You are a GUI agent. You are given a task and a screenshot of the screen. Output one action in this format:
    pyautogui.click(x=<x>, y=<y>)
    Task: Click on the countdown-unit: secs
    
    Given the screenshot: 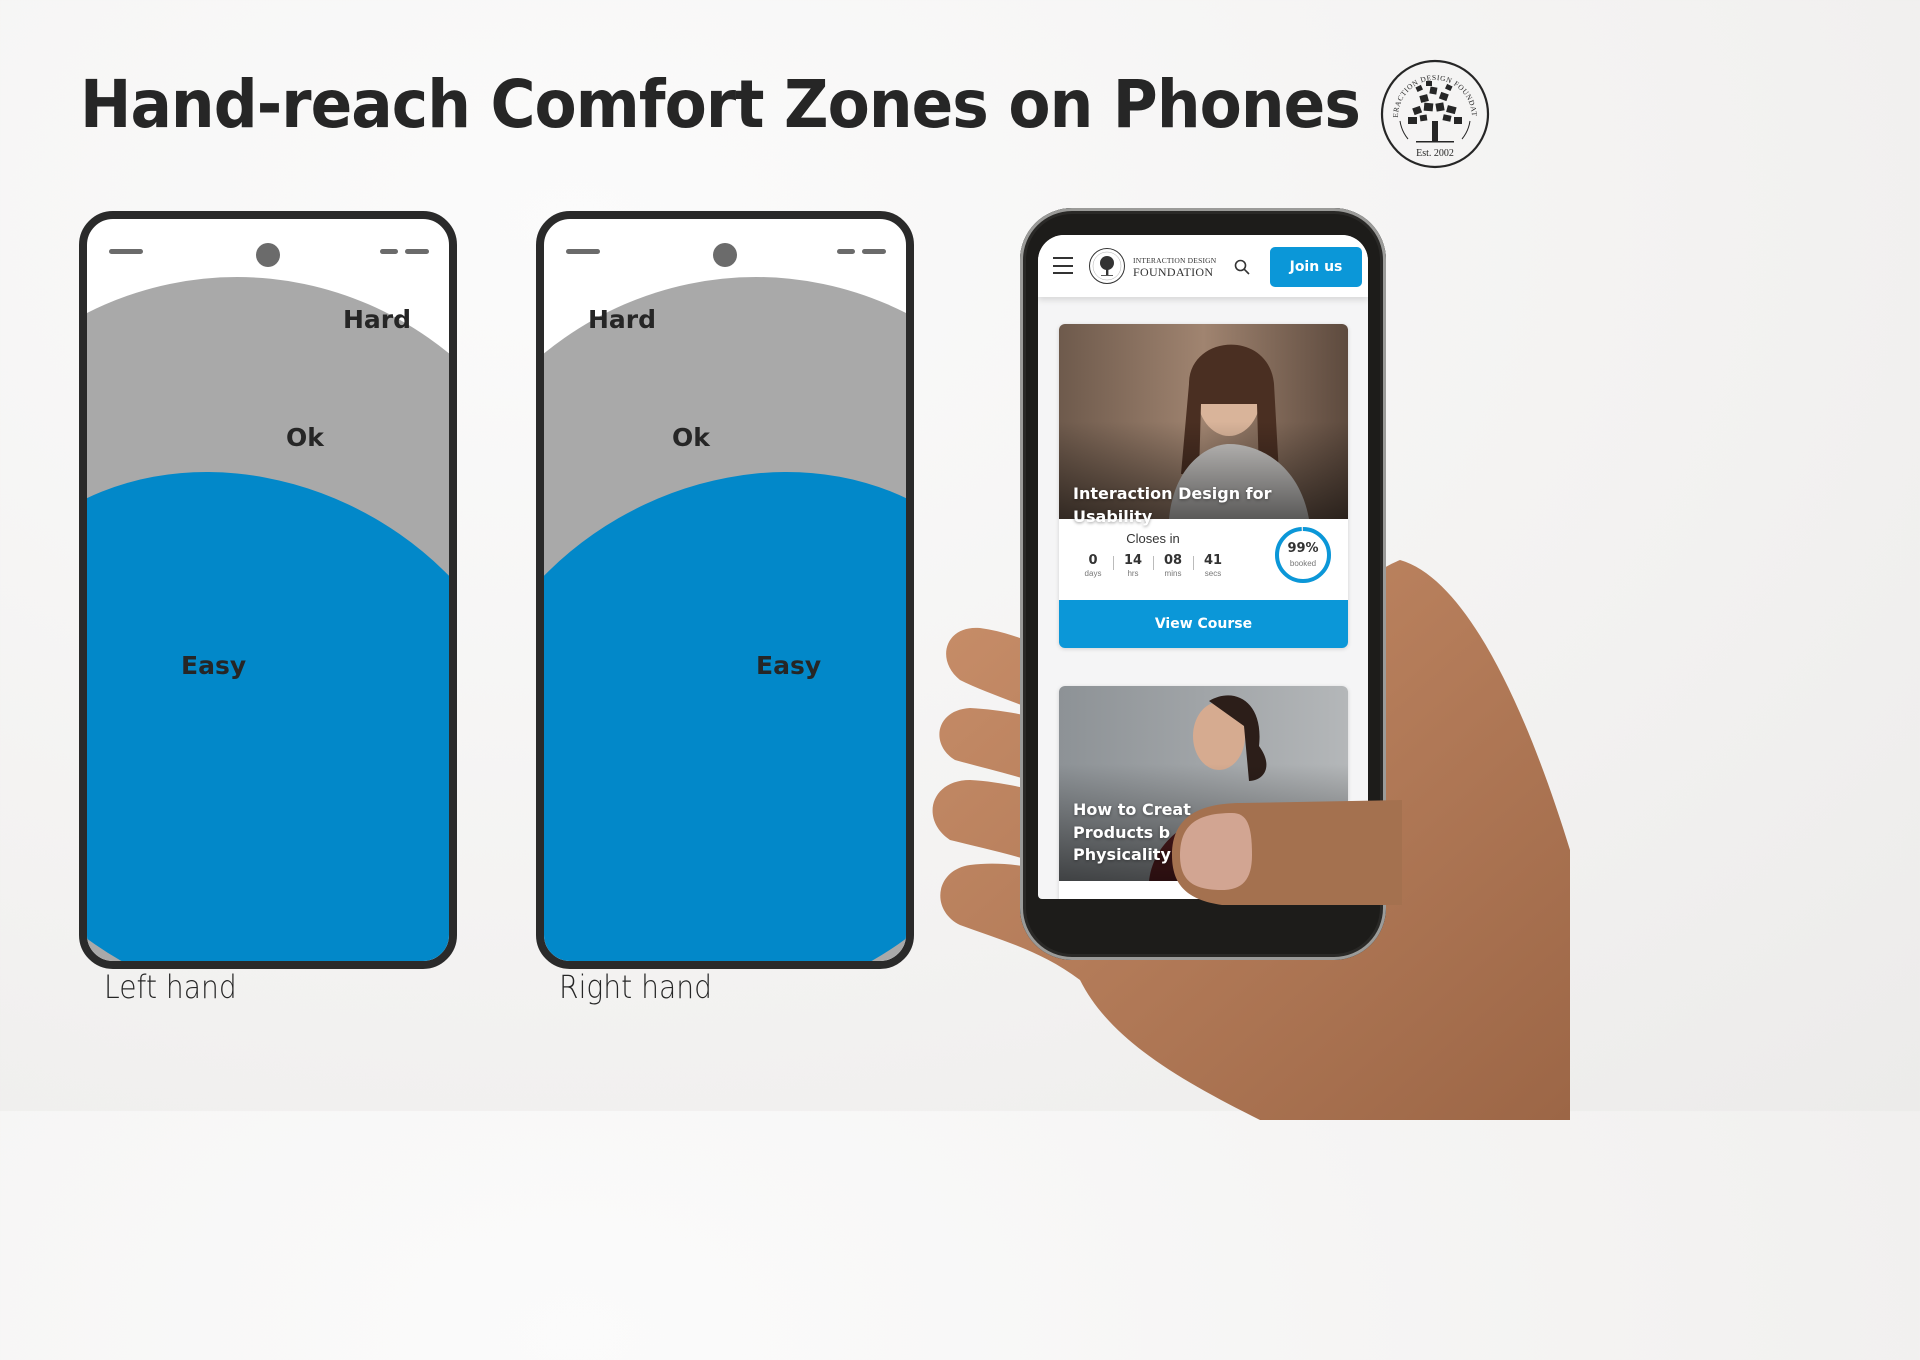 What is the action you would take?
    pyautogui.click(x=1213, y=573)
    